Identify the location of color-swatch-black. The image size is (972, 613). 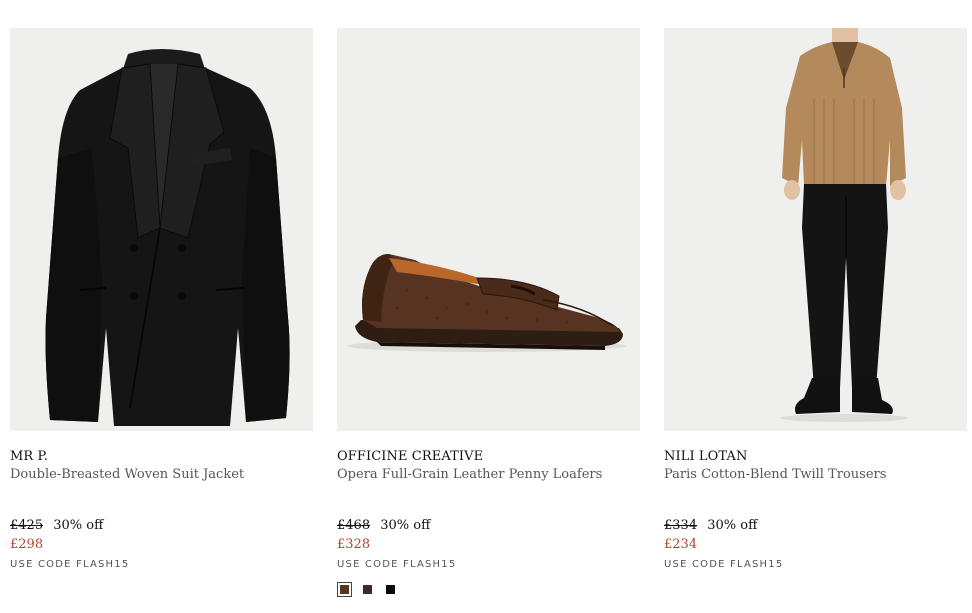
(390, 589).